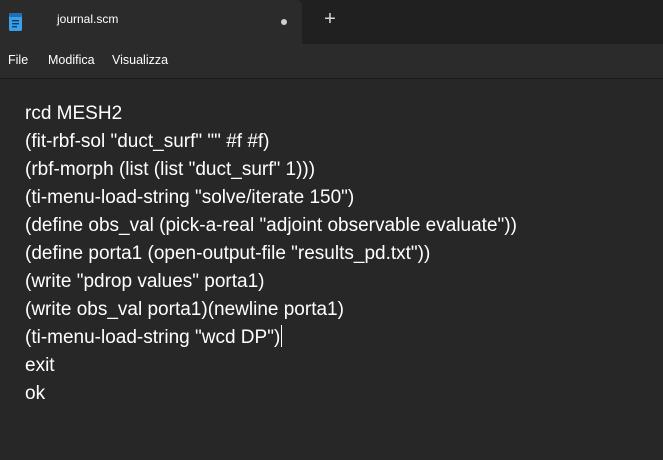 This screenshot has width=663, height=460. Describe the element at coordinates (284, 22) in the screenshot. I see `unsaved-dot-icon` at that location.